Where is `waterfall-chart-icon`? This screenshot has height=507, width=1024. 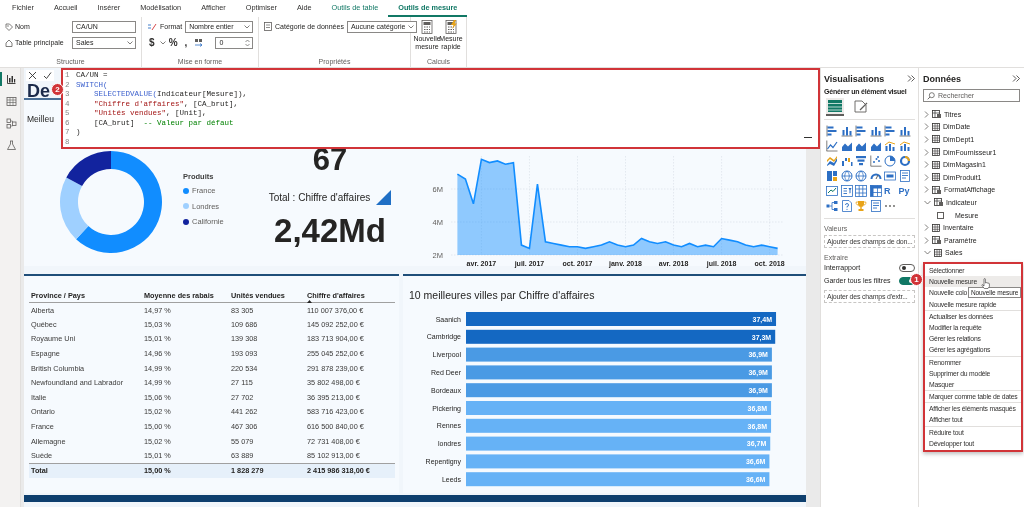
waterfall-chart-icon is located at coordinates (846, 161).